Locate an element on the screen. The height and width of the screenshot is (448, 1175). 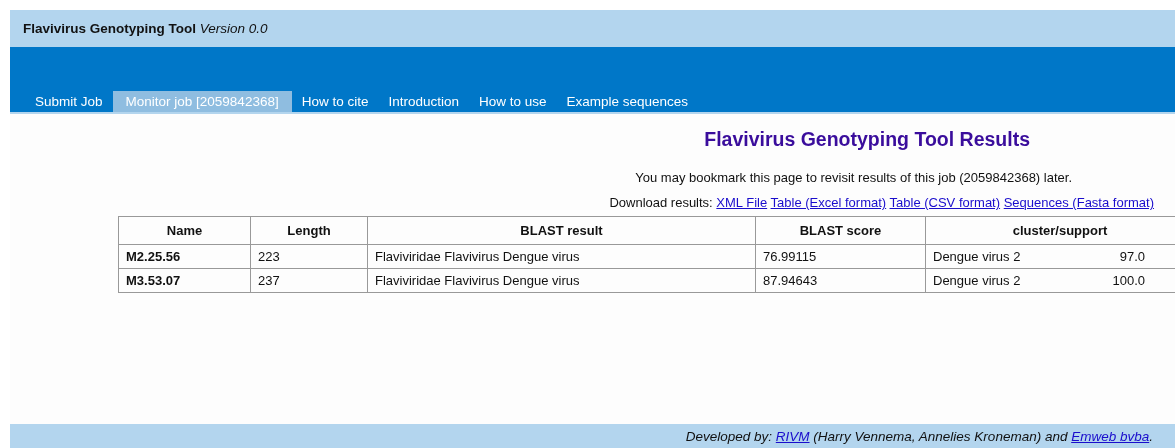
nav-tab: Example sequences is located at coordinates (627, 101).